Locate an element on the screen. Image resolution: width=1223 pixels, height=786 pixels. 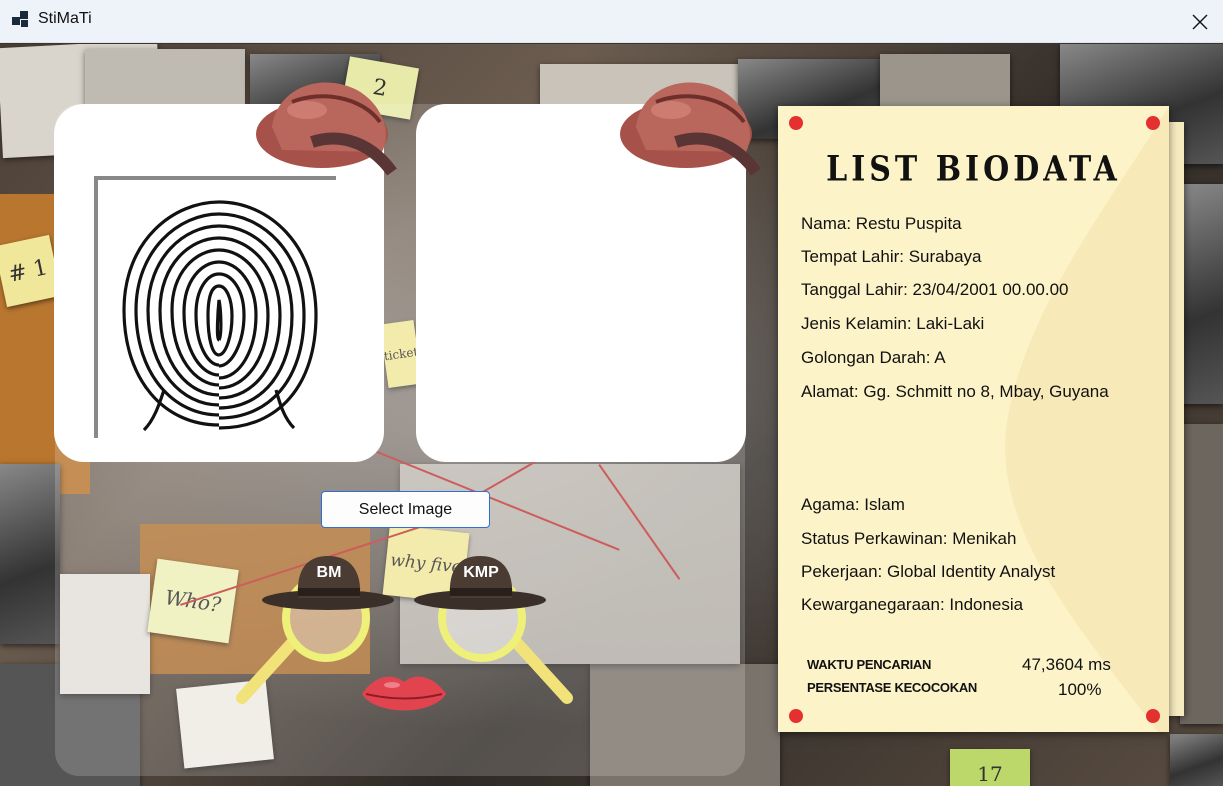
field-agama: Agama: Islam is located at coordinates (853, 504).